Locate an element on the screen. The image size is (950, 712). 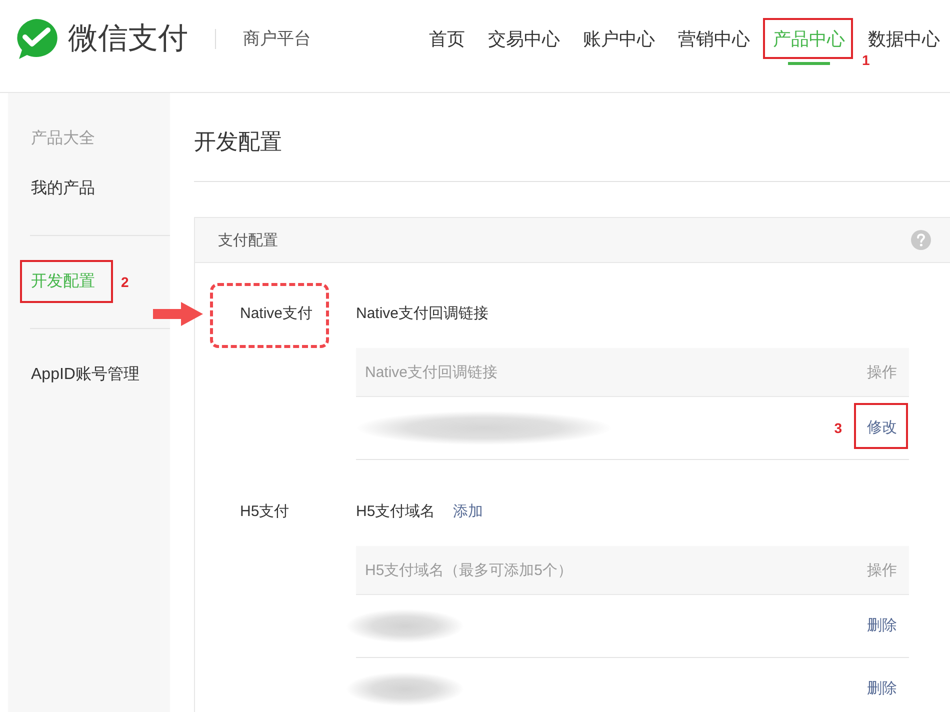
nav-tab: 首页 is located at coordinates (447, 39).